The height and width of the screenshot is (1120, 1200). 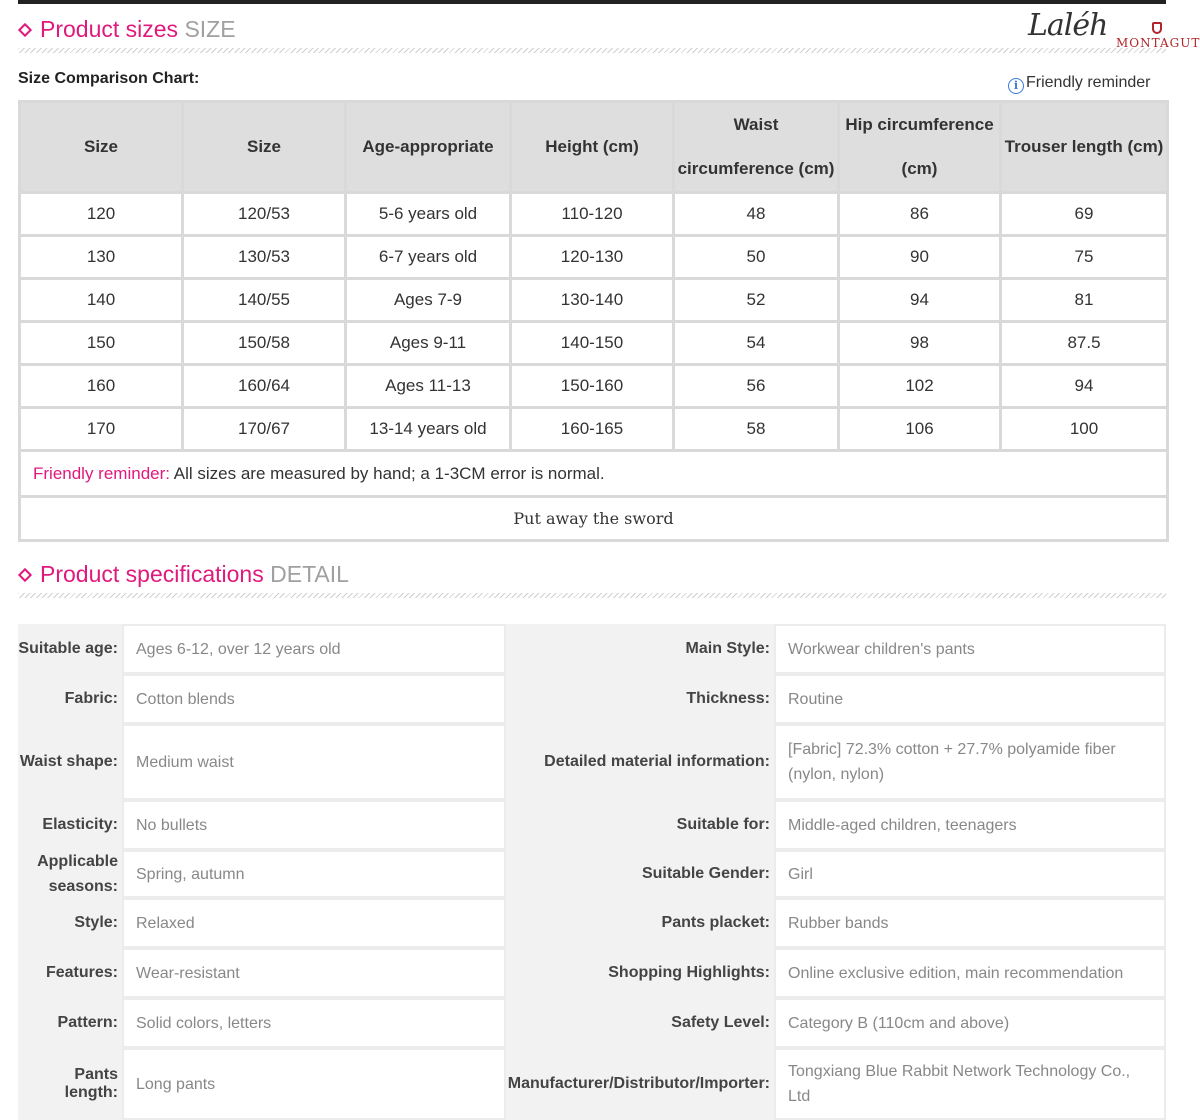 I want to click on spec-row: Fabric: Cotton blends Thickness: Routine, so click(x=592, y=699).